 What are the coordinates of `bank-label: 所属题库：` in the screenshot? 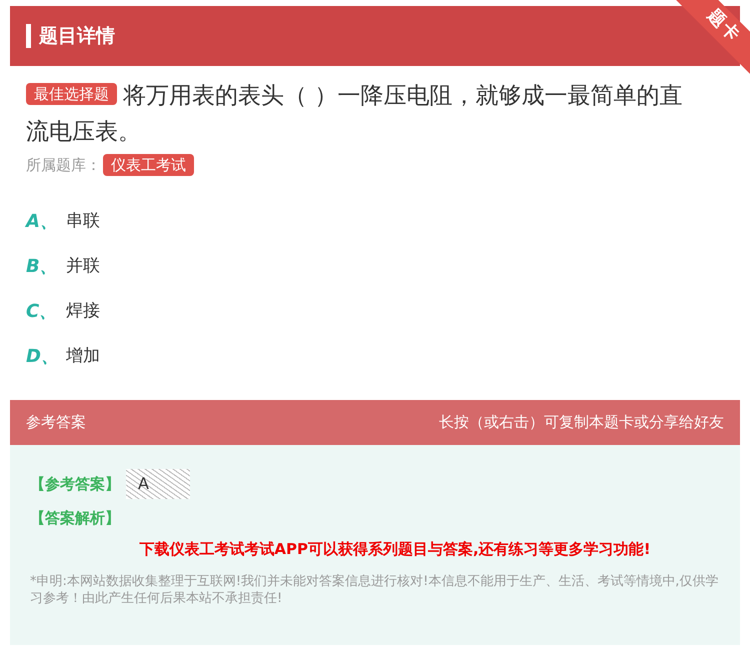 It's located at (63, 165).